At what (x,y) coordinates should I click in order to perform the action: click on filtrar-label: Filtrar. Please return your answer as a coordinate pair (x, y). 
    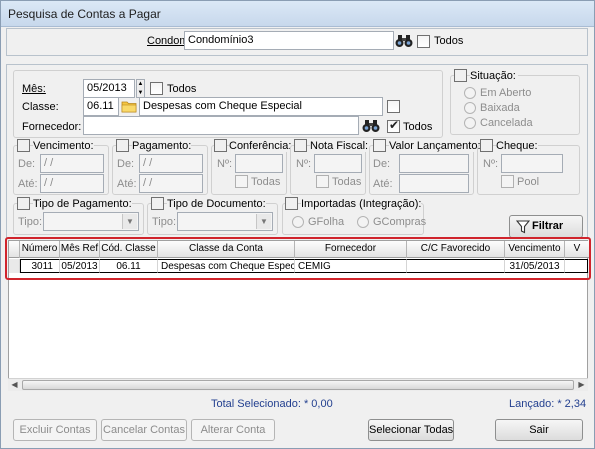
    Looking at the image, I should click on (548, 226).